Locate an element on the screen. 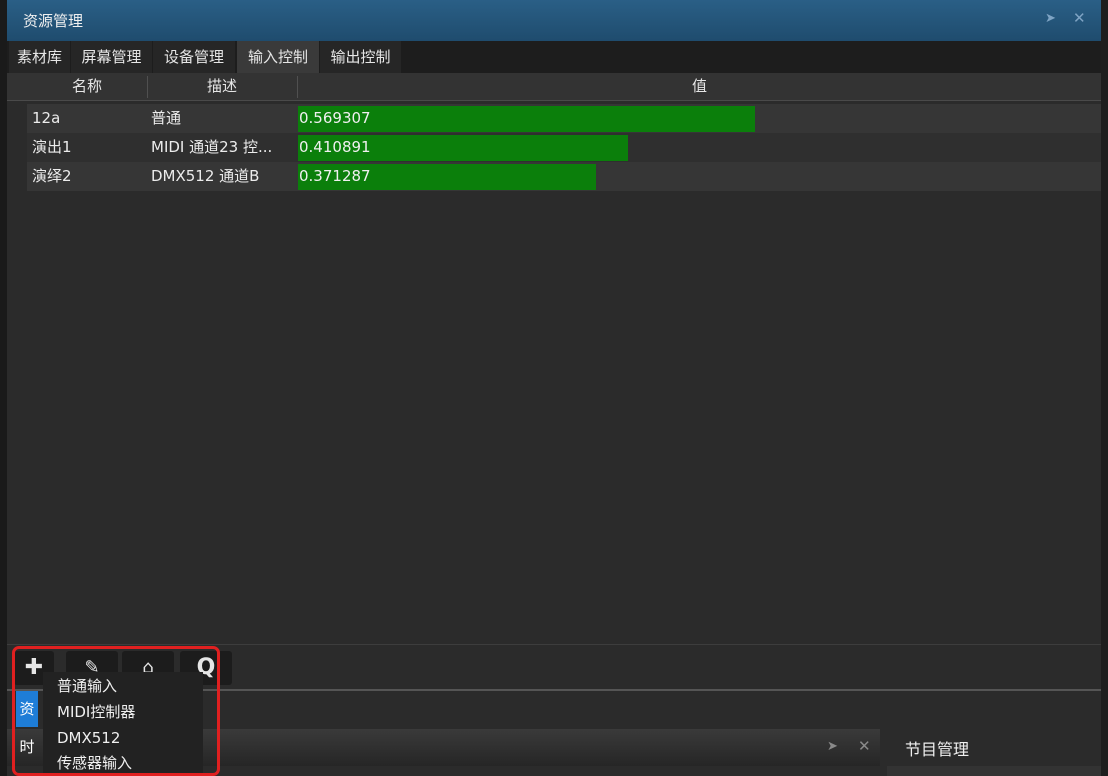 This screenshot has width=1108, height=776. row-name: 演绎2 is located at coordinates (52, 176).